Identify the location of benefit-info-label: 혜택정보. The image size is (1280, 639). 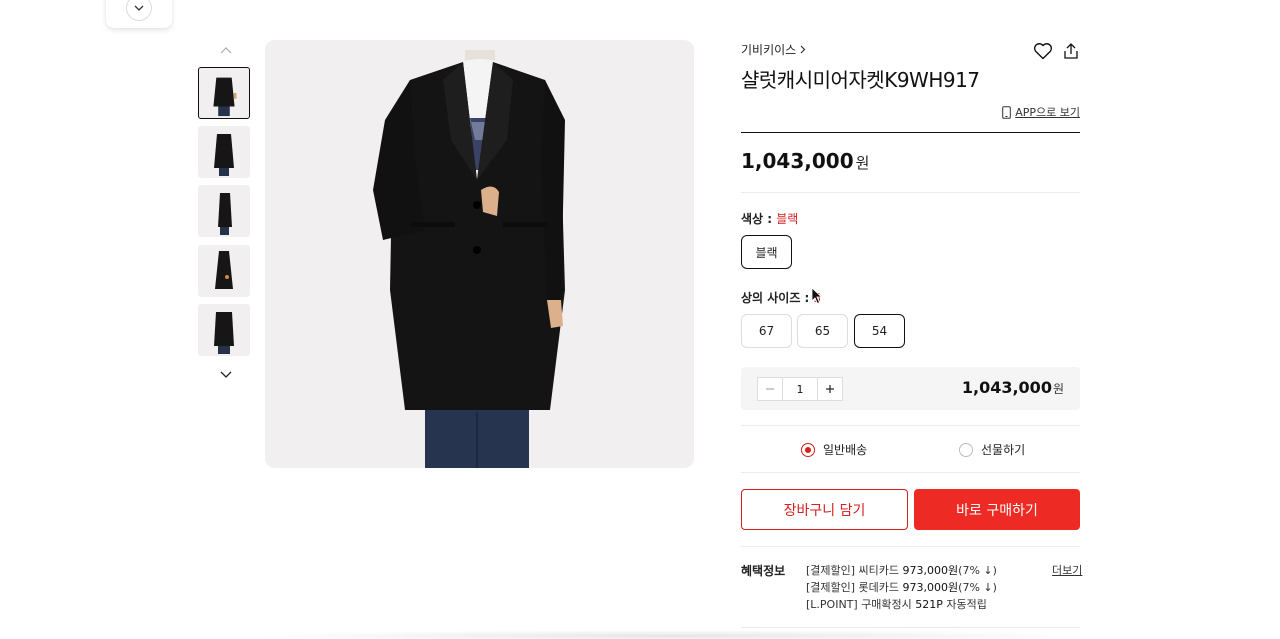
(763, 571).